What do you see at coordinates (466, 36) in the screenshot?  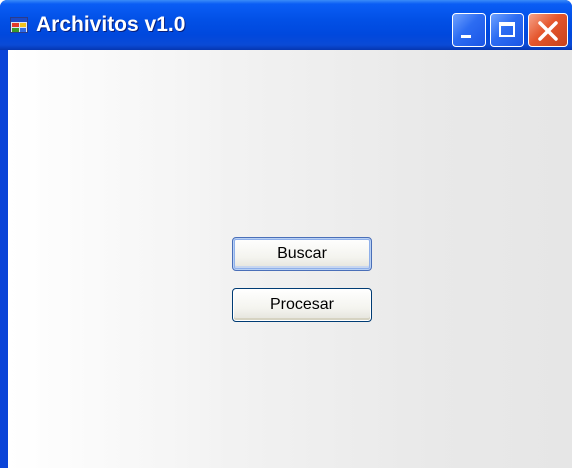 I see `minimize-icon` at bounding box center [466, 36].